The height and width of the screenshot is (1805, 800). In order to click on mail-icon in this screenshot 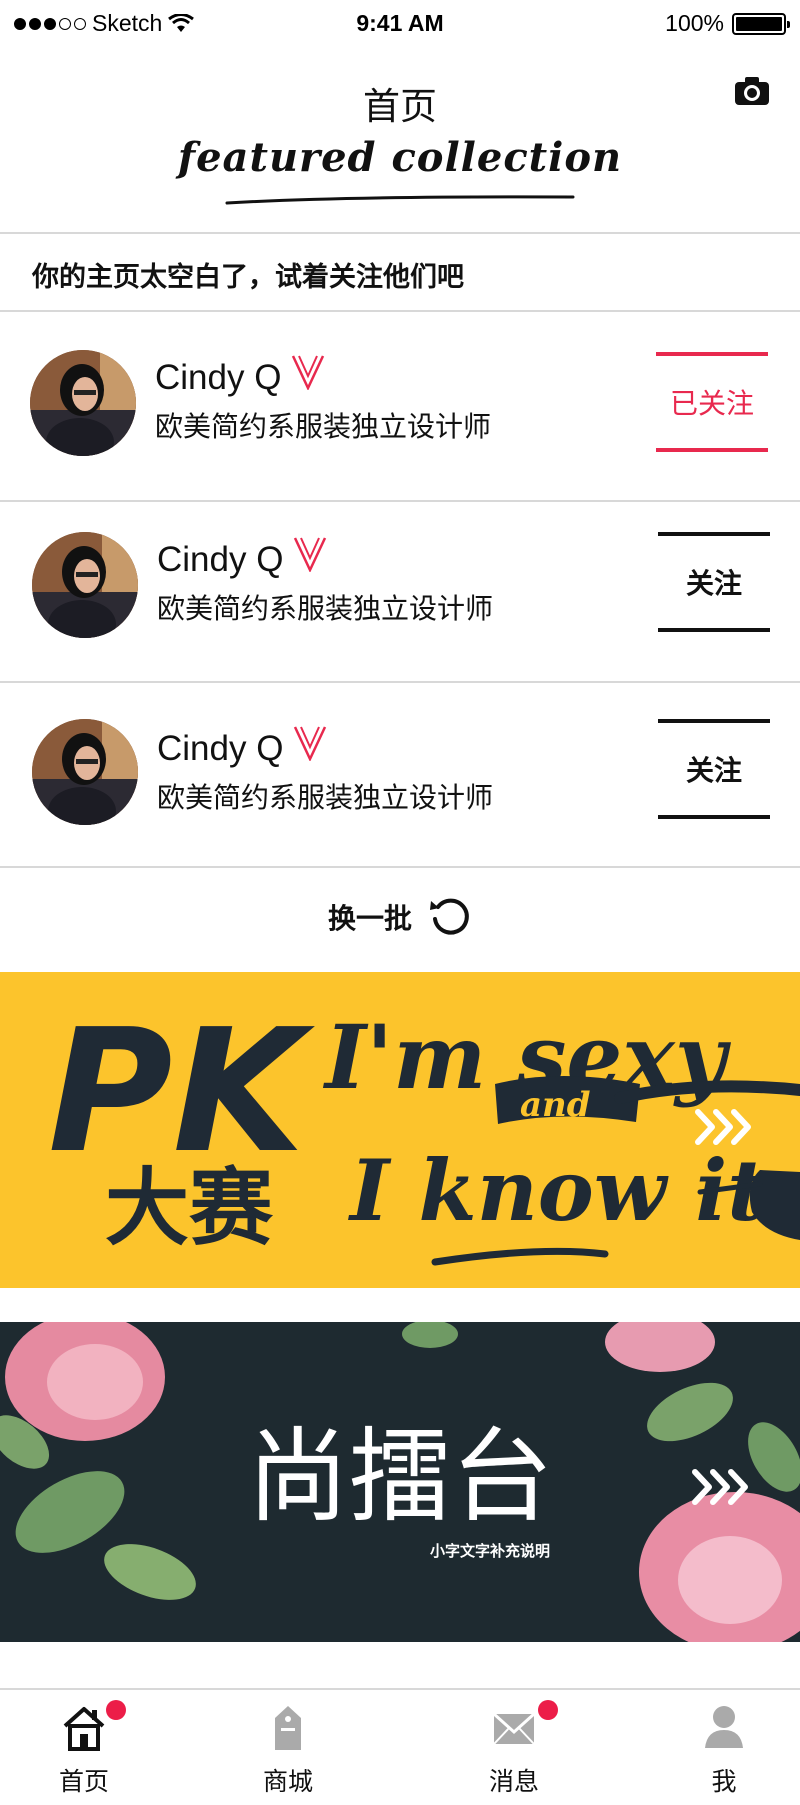, I will do `click(514, 1728)`.